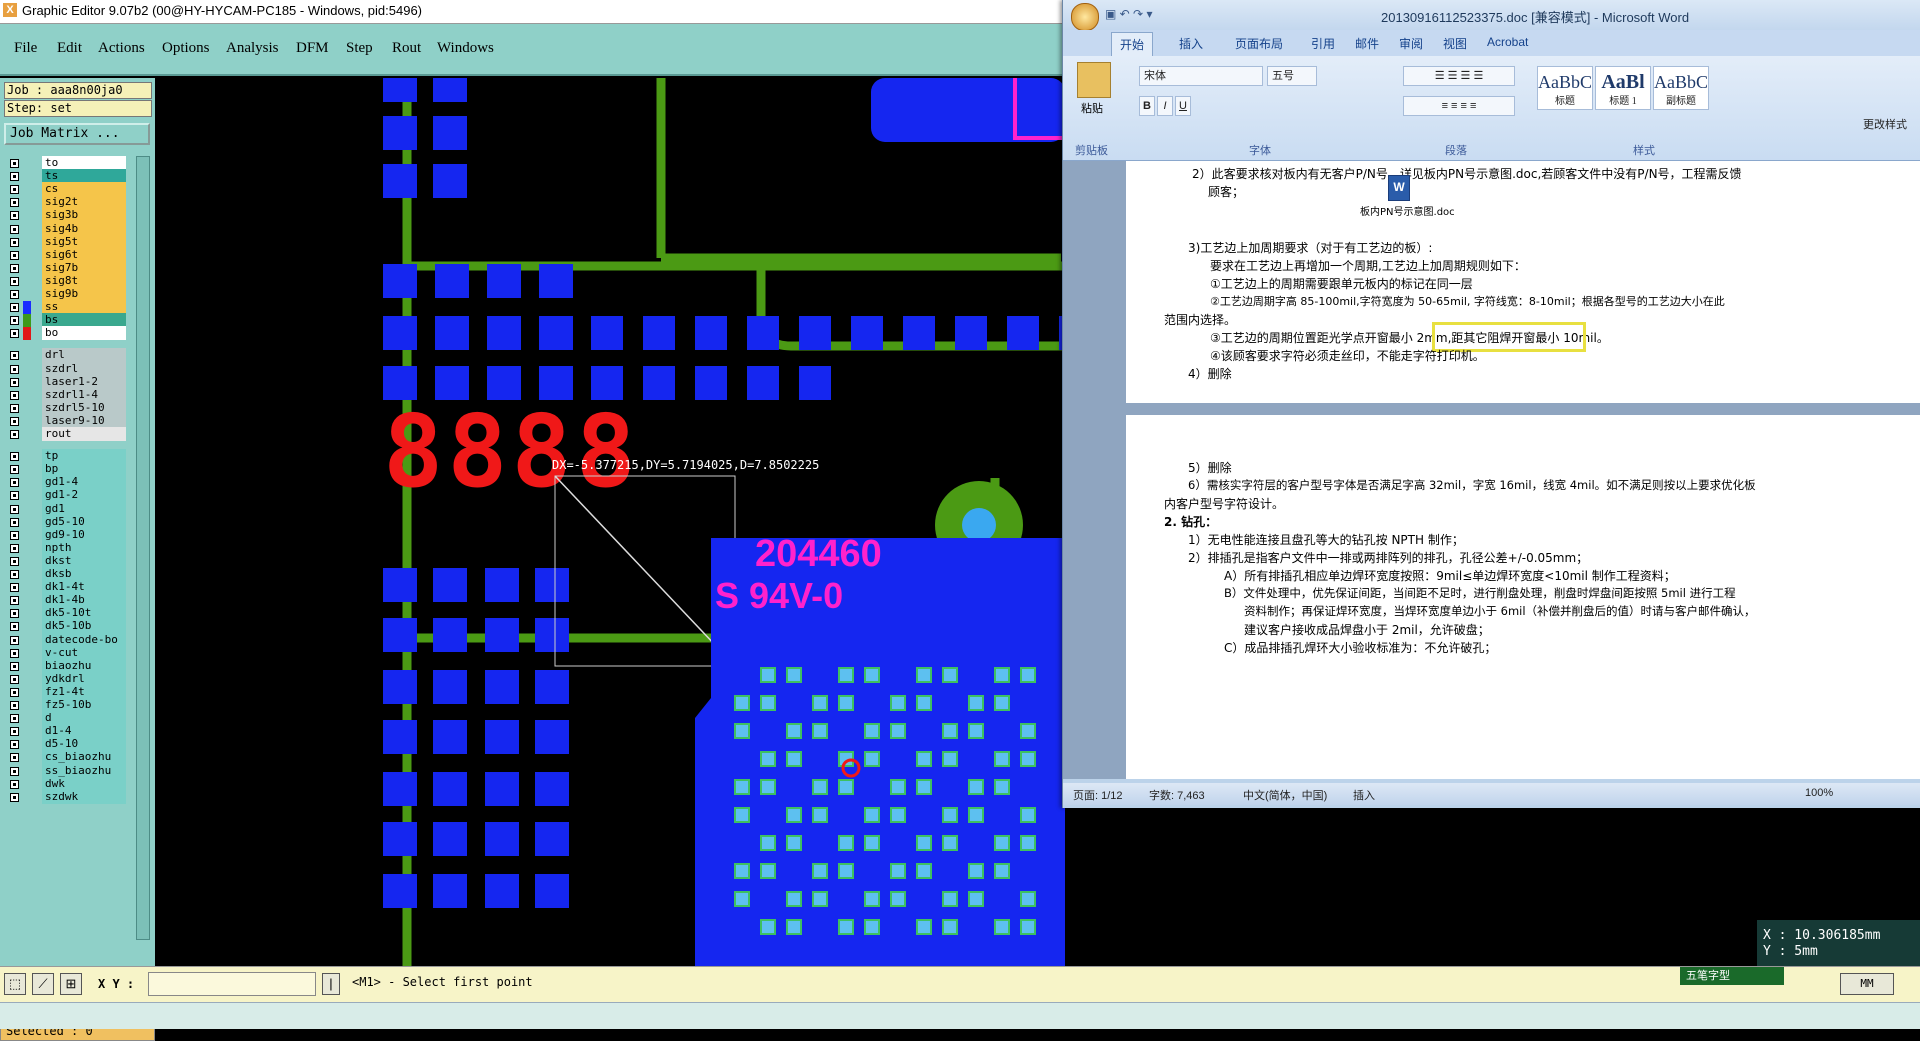  What do you see at coordinates (1323, 43) in the screenshot?
I see `tab-references: 引用` at bounding box center [1323, 43].